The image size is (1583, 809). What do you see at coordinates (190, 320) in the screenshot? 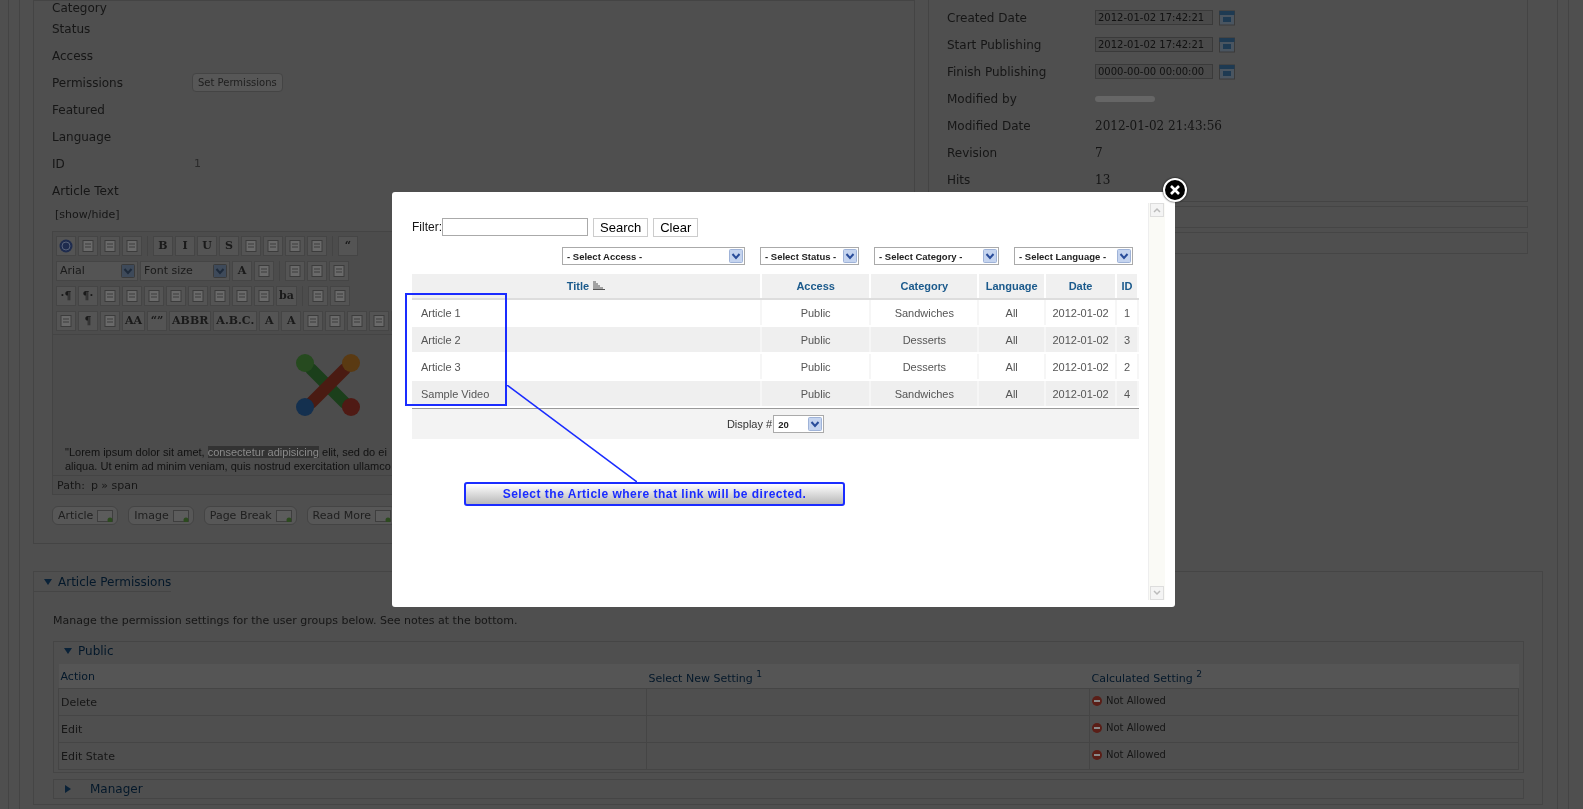
I see `toolbar-button: ABBR` at bounding box center [190, 320].